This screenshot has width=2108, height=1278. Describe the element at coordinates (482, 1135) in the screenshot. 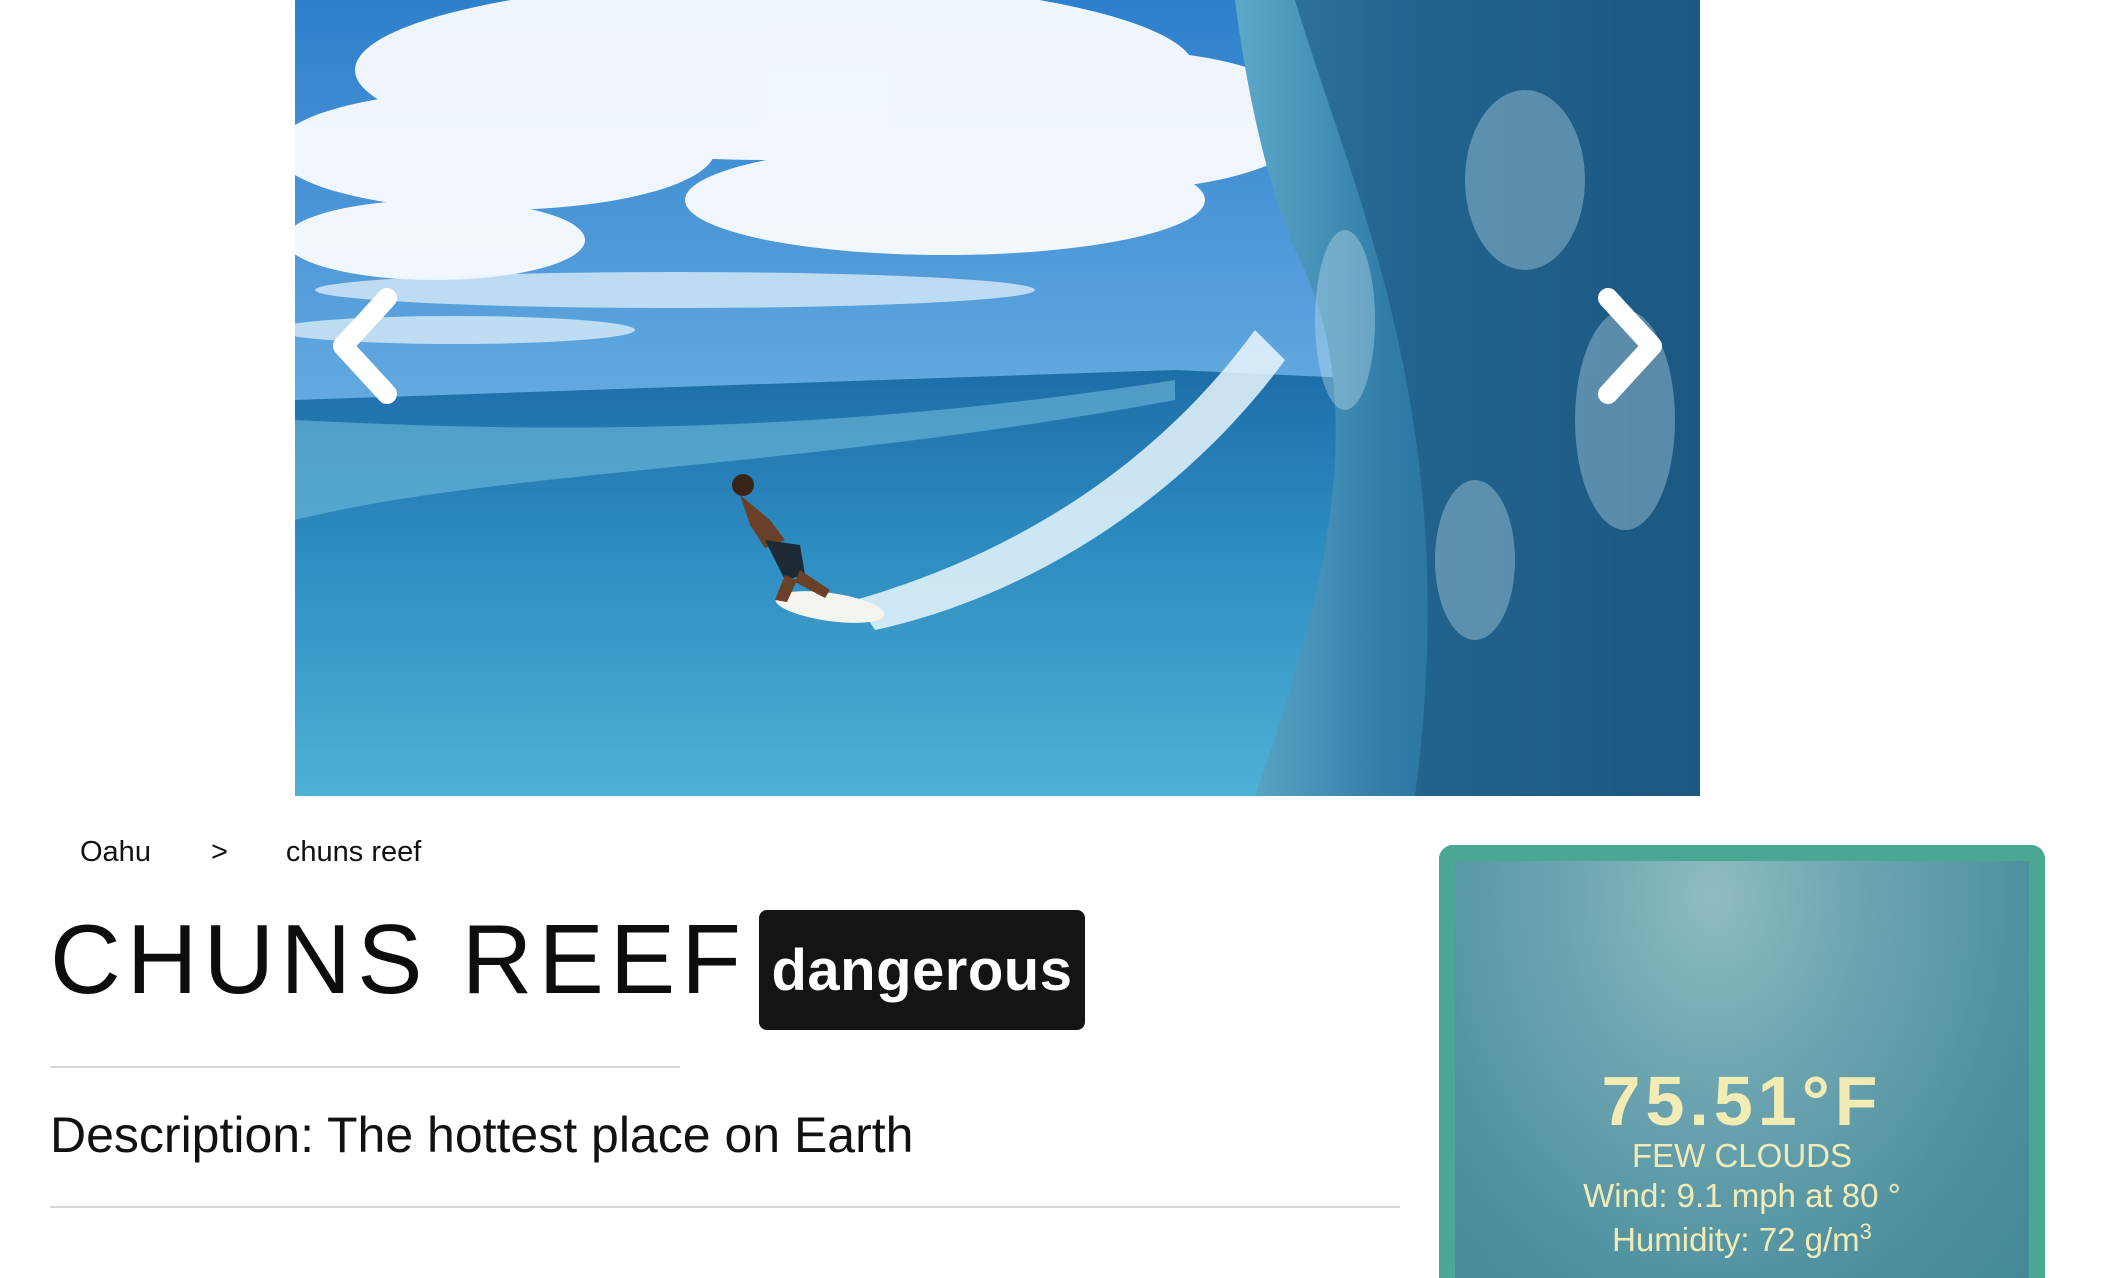

I see `spot-description: Description: The hottest place on Earth` at that location.